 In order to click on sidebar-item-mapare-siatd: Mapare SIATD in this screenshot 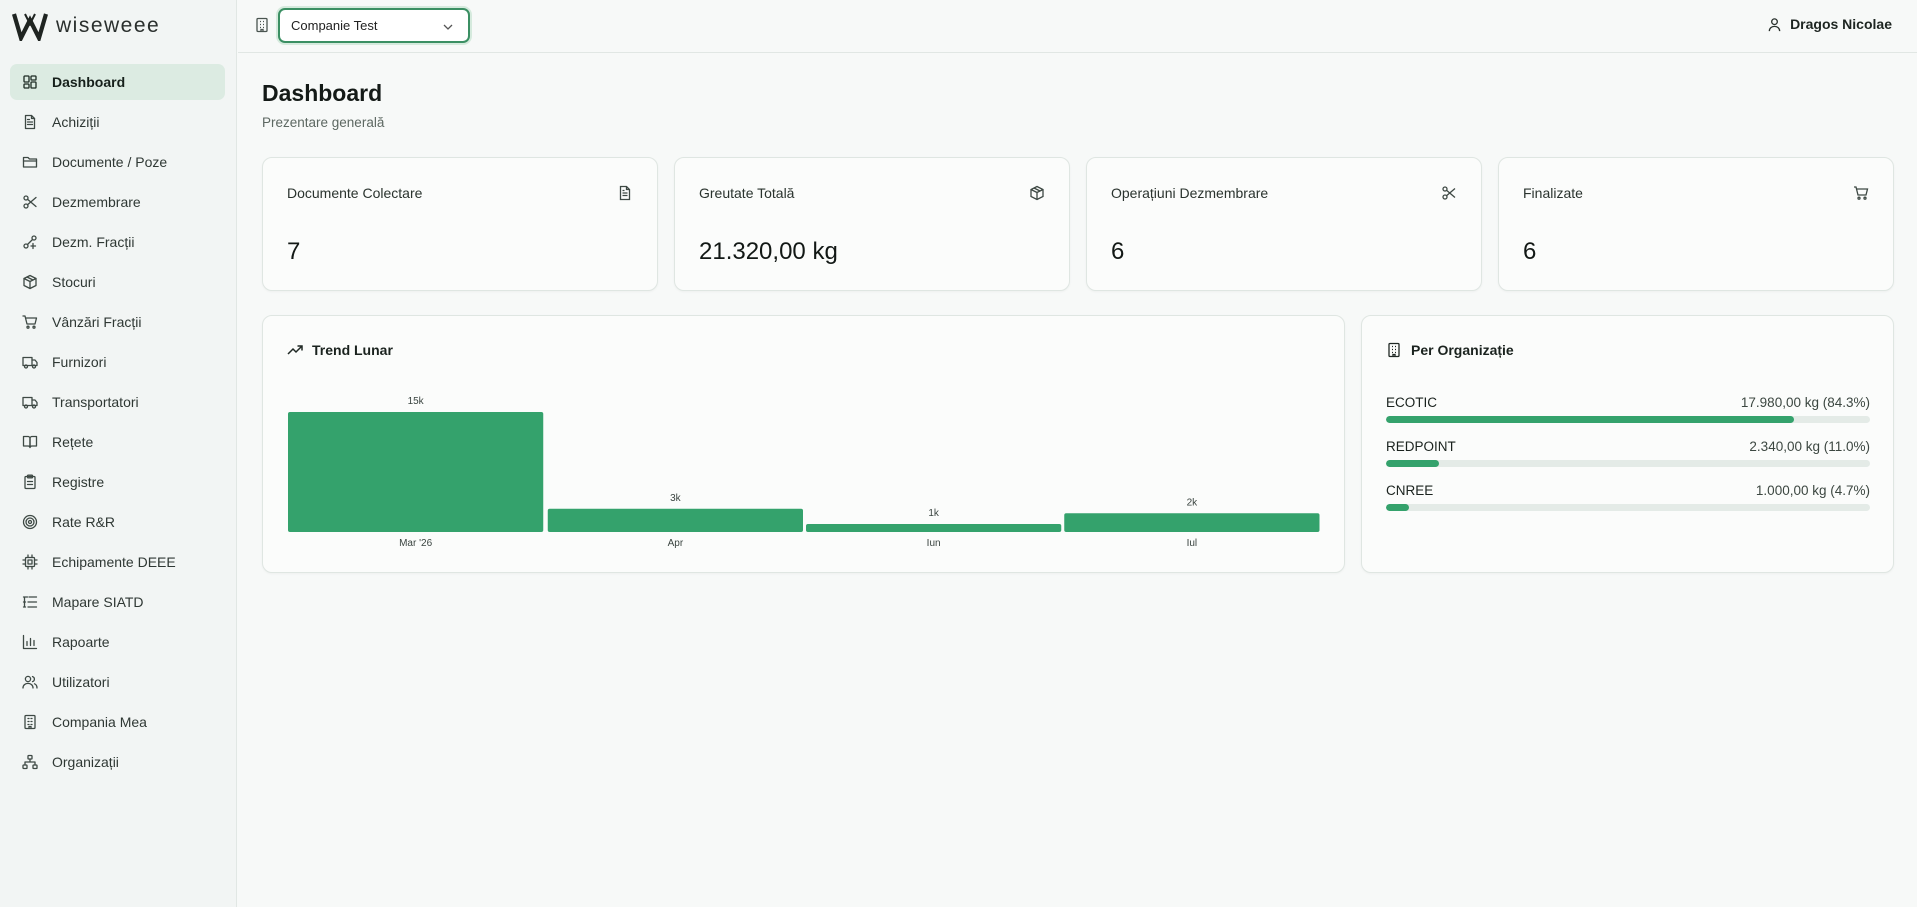, I will do `click(117, 602)`.